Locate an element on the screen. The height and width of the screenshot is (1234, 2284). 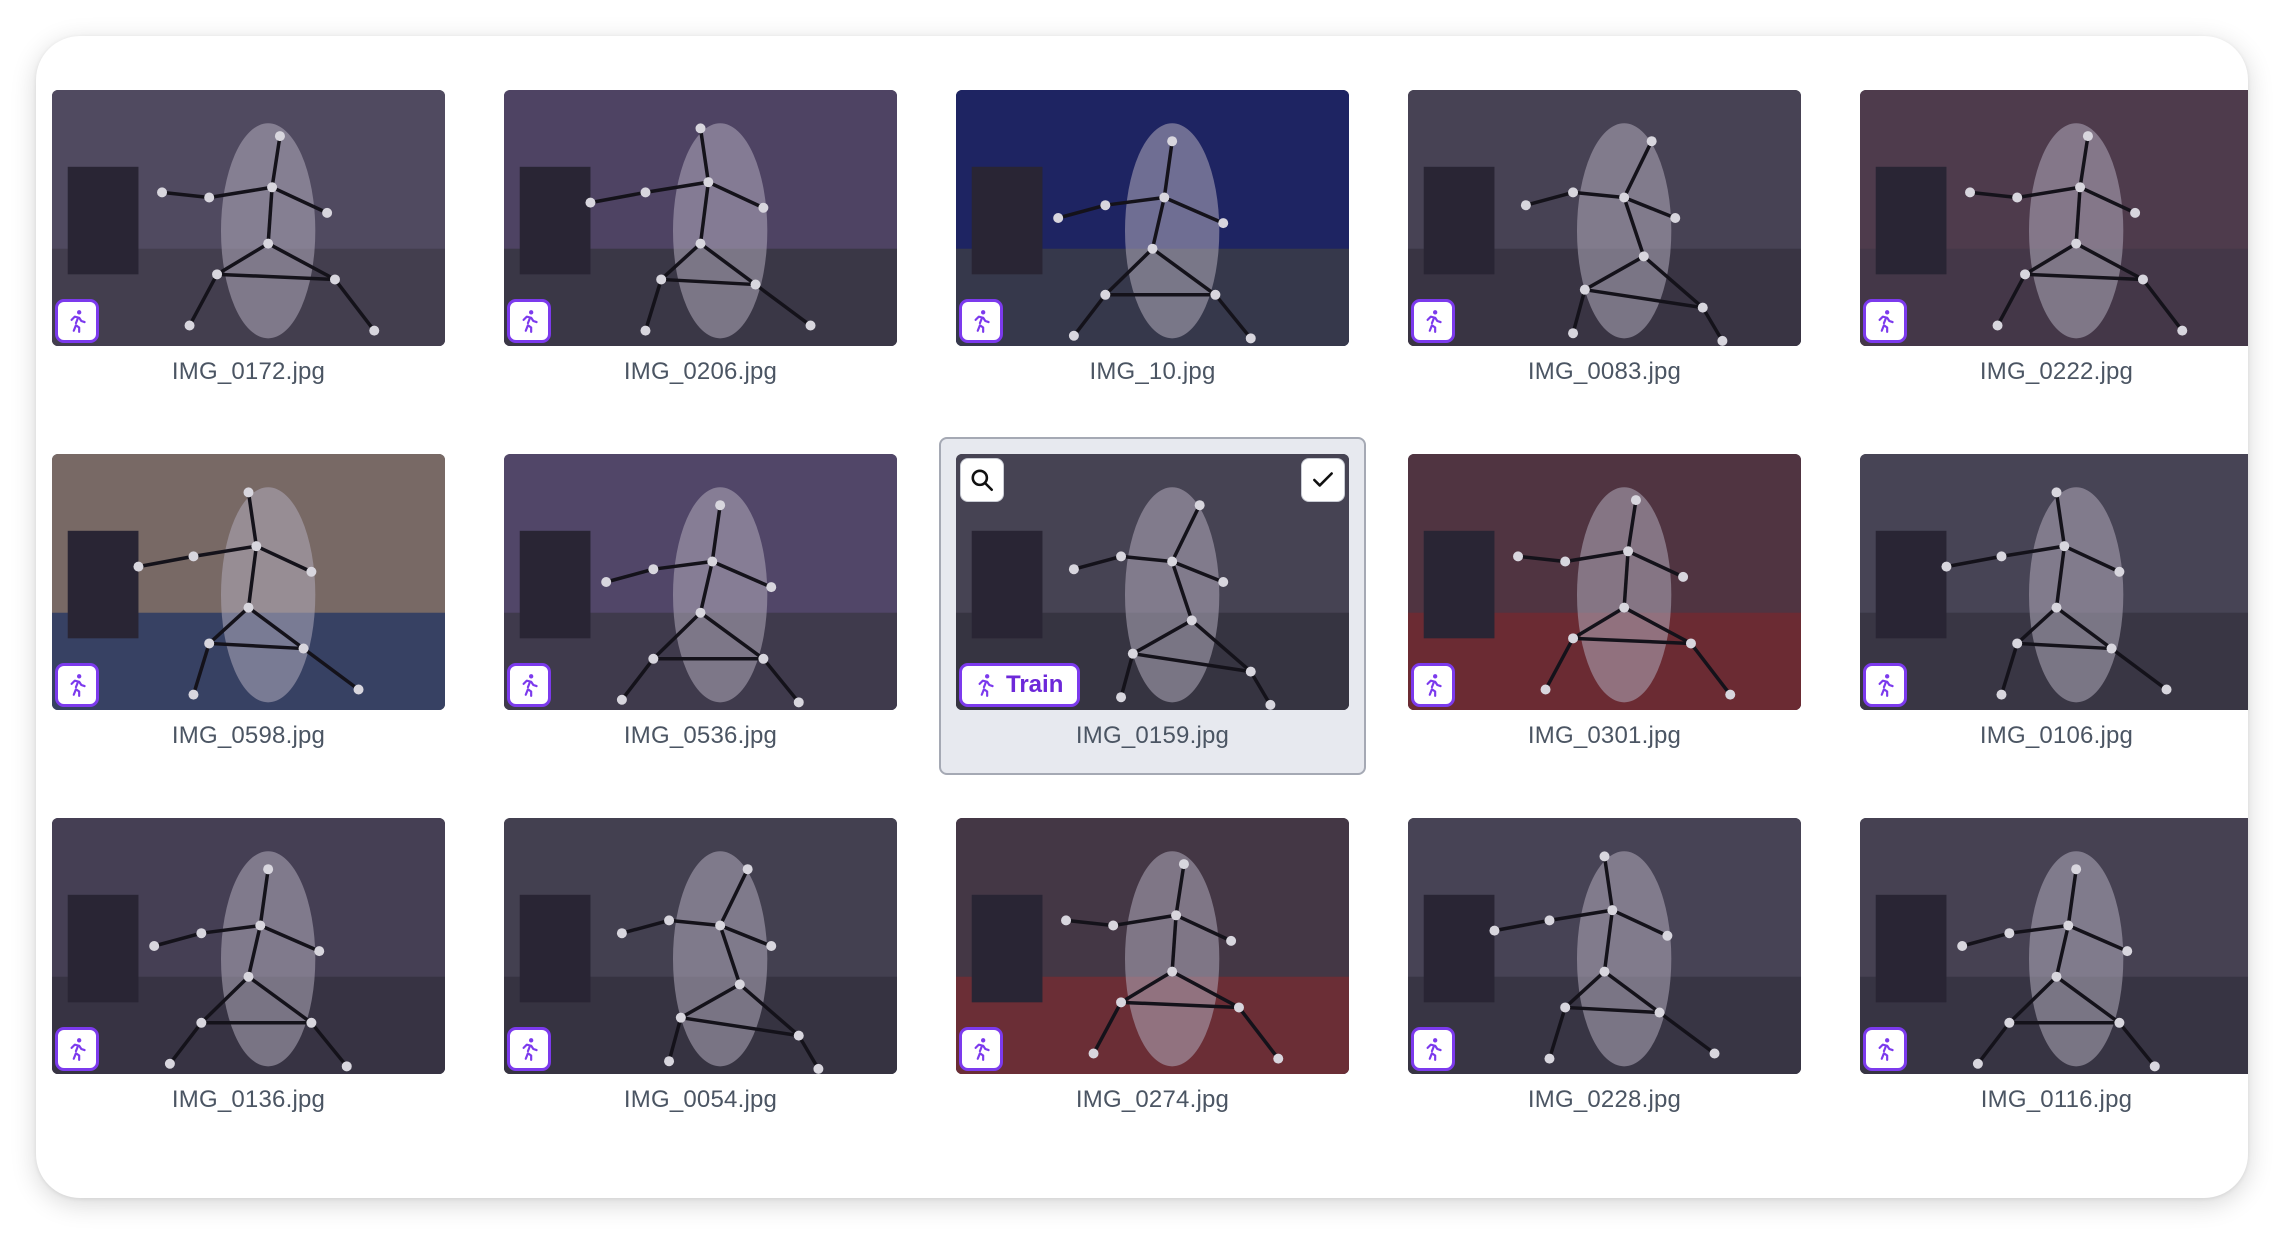
image-filename: IMG_0228.jpg is located at coordinates (1604, 1099).